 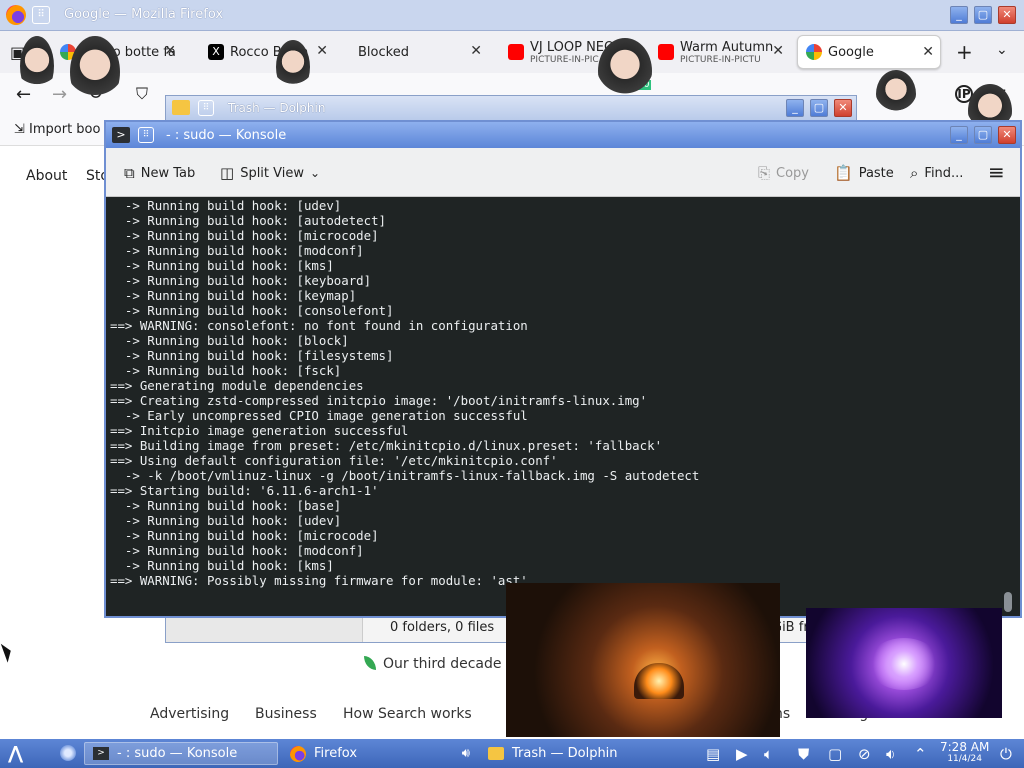 I want to click on tab-label: Google, so click(x=851, y=52).